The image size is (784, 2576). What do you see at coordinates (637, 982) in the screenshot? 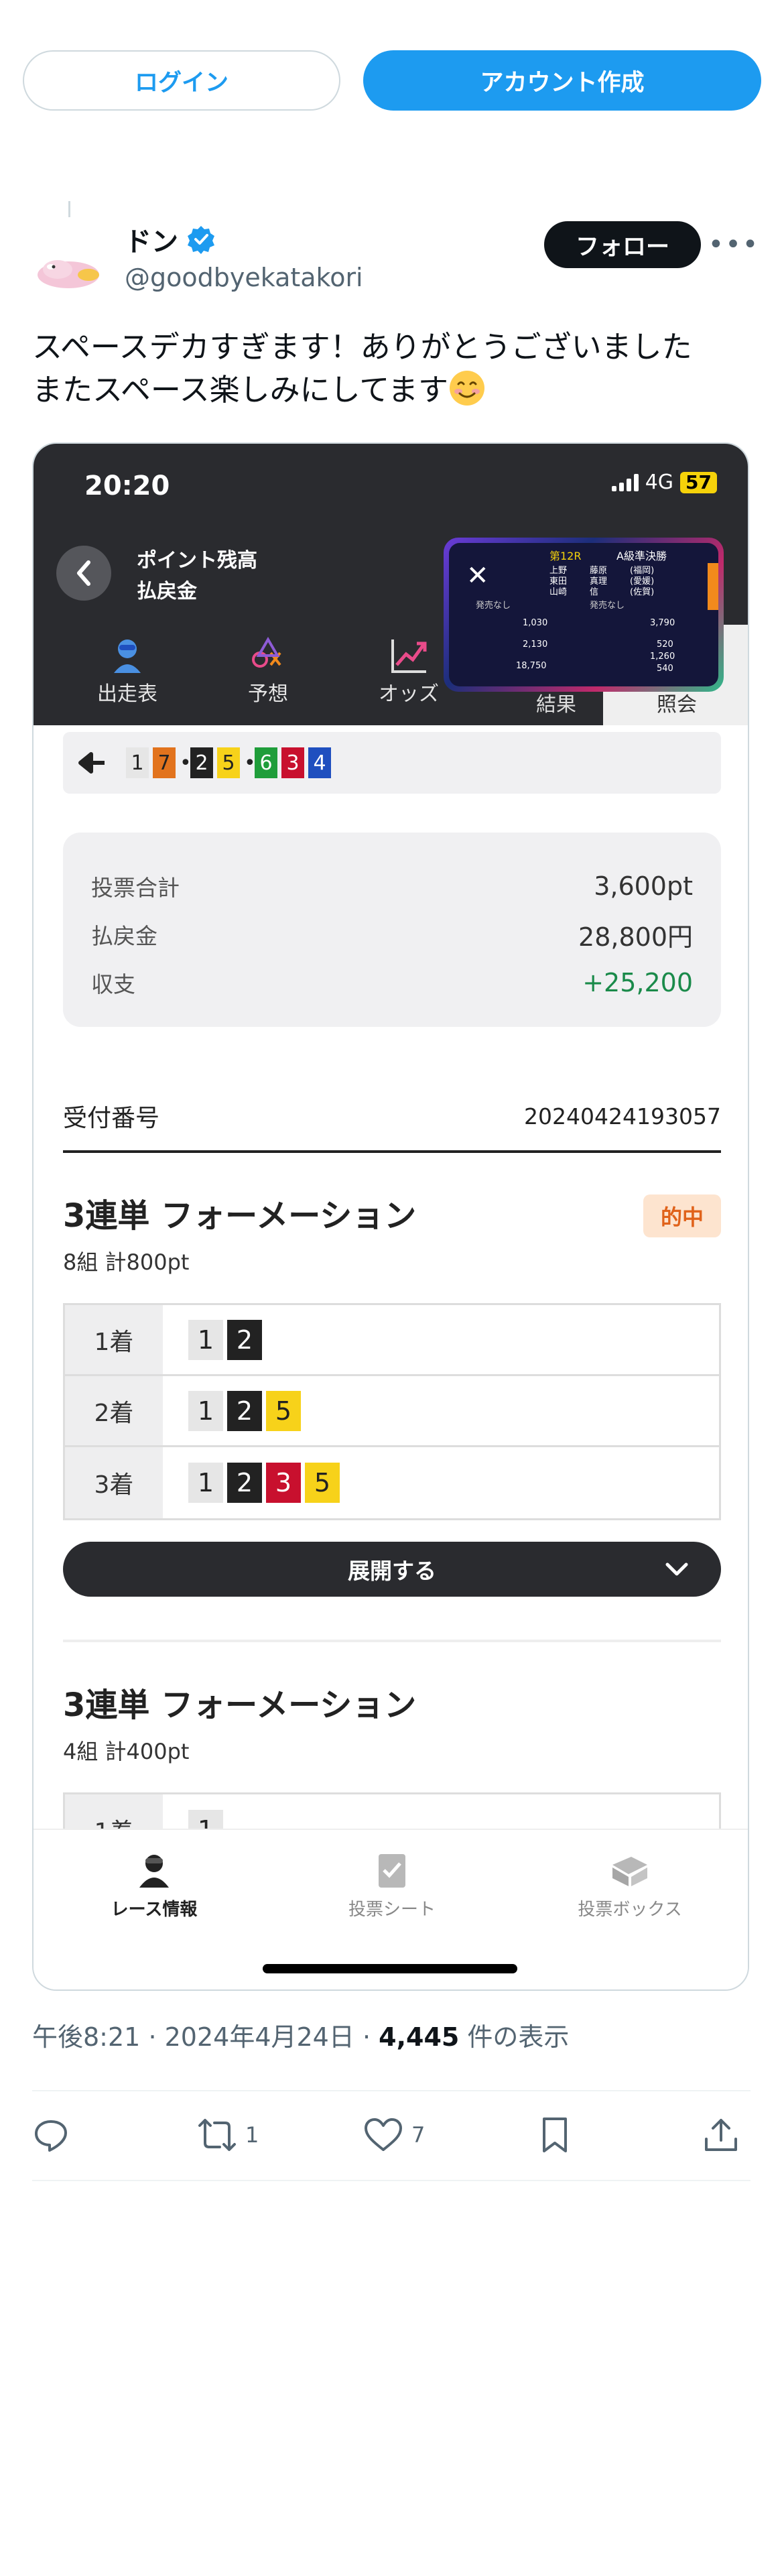
I see `balance-value: +25,200` at bounding box center [637, 982].